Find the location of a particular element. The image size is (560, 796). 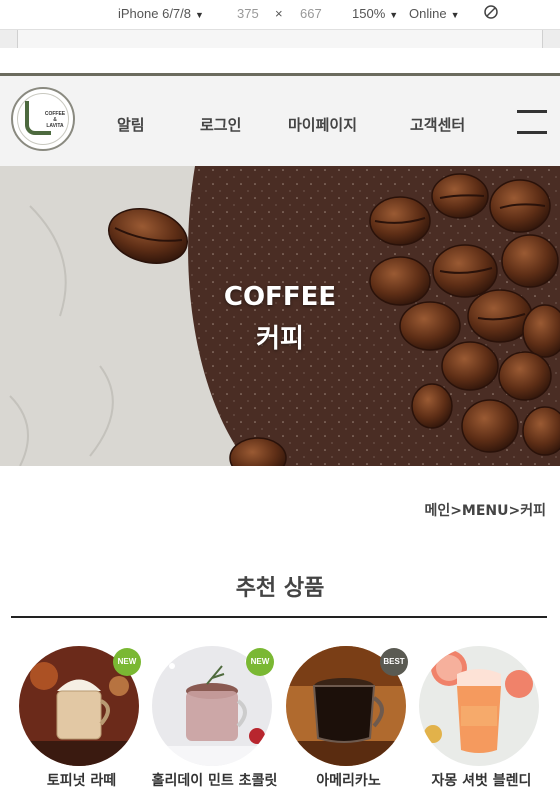

hamburger-menu-icon is located at coordinates (532, 122).